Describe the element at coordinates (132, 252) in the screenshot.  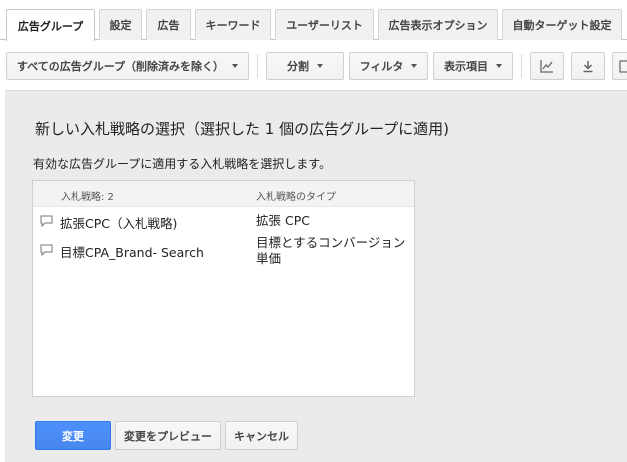
I see `strategy-name: 目標CPA_Brand- Search` at that location.